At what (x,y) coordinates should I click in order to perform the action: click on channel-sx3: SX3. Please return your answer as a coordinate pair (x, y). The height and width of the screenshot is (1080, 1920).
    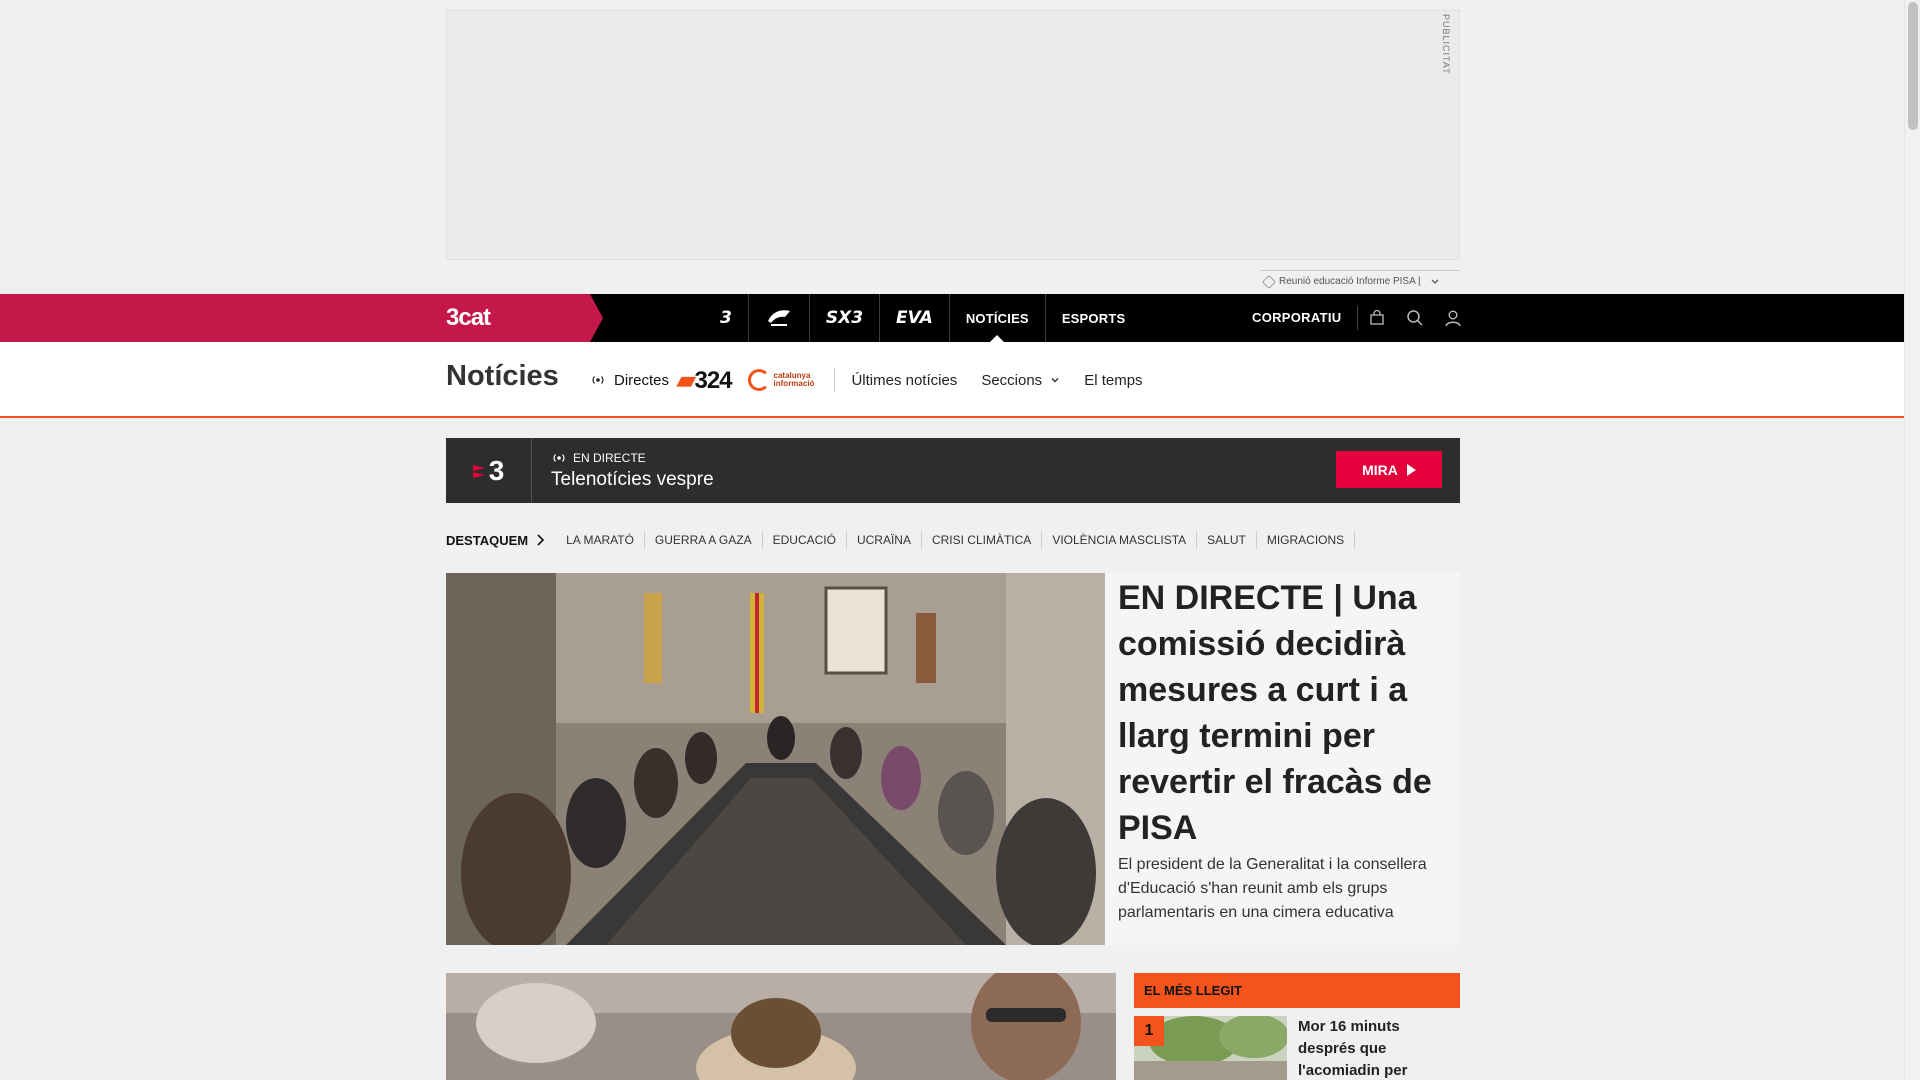
    Looking at the image, I should click on (845, 318).